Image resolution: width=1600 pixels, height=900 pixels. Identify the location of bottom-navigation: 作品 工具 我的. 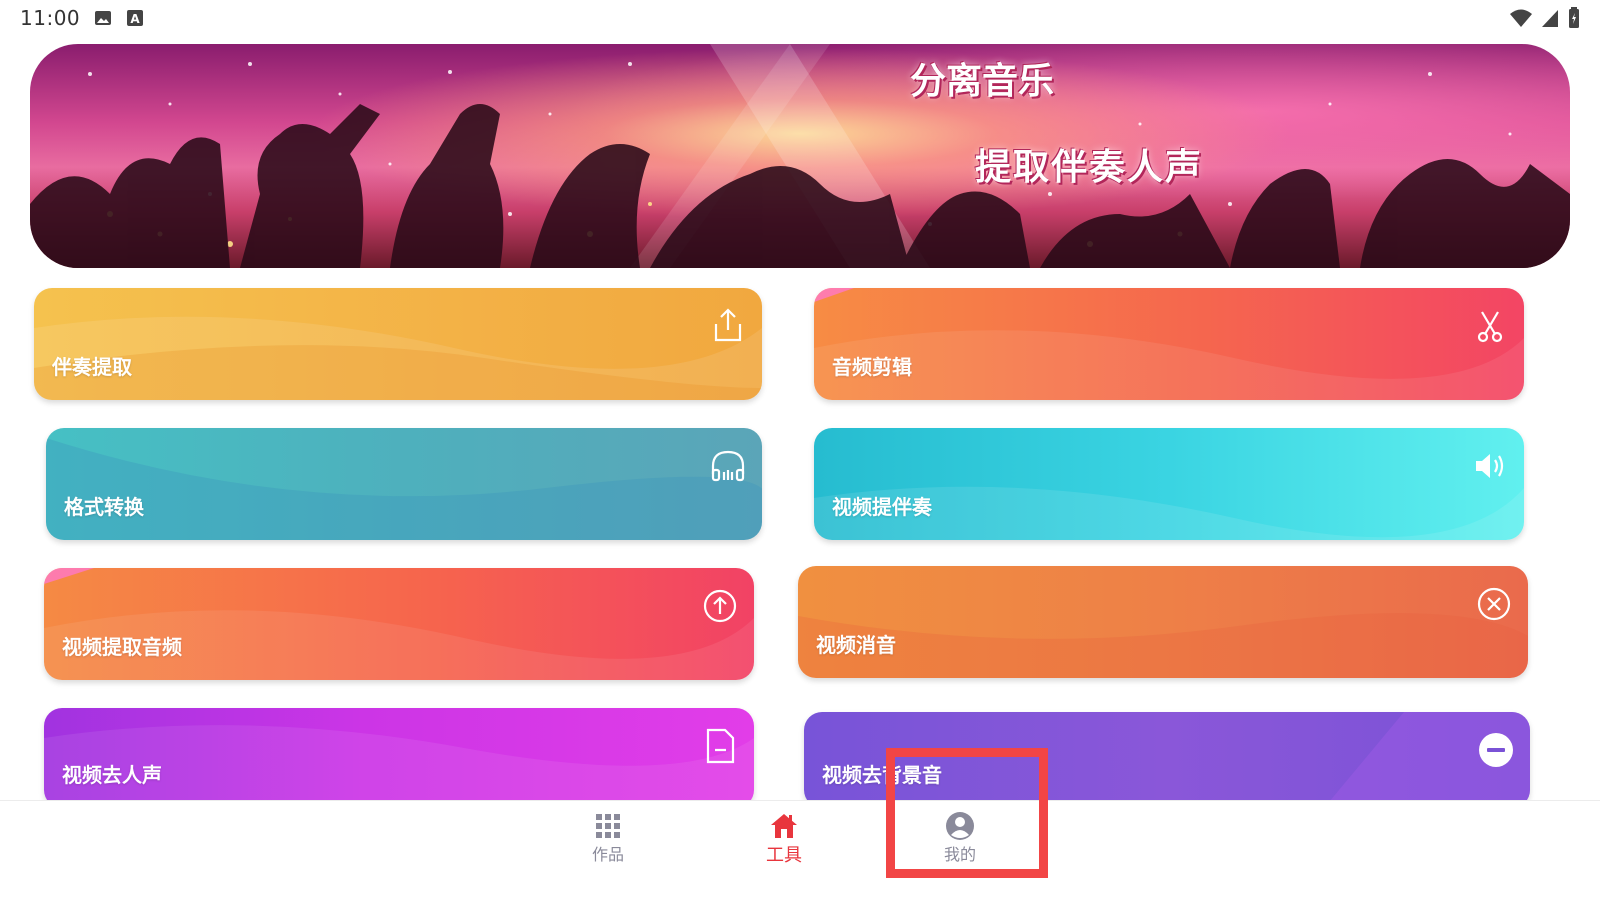
(800, 850).